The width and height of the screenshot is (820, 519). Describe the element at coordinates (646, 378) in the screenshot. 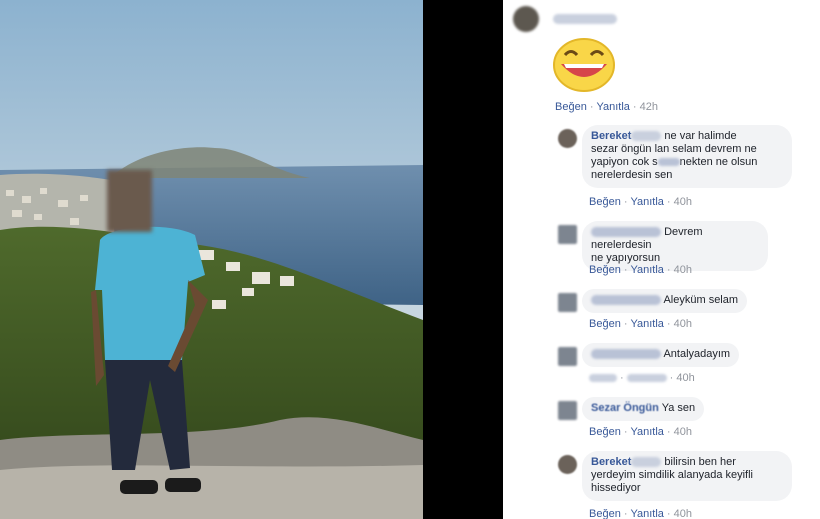

I see `blurred-reply-link` at that location.